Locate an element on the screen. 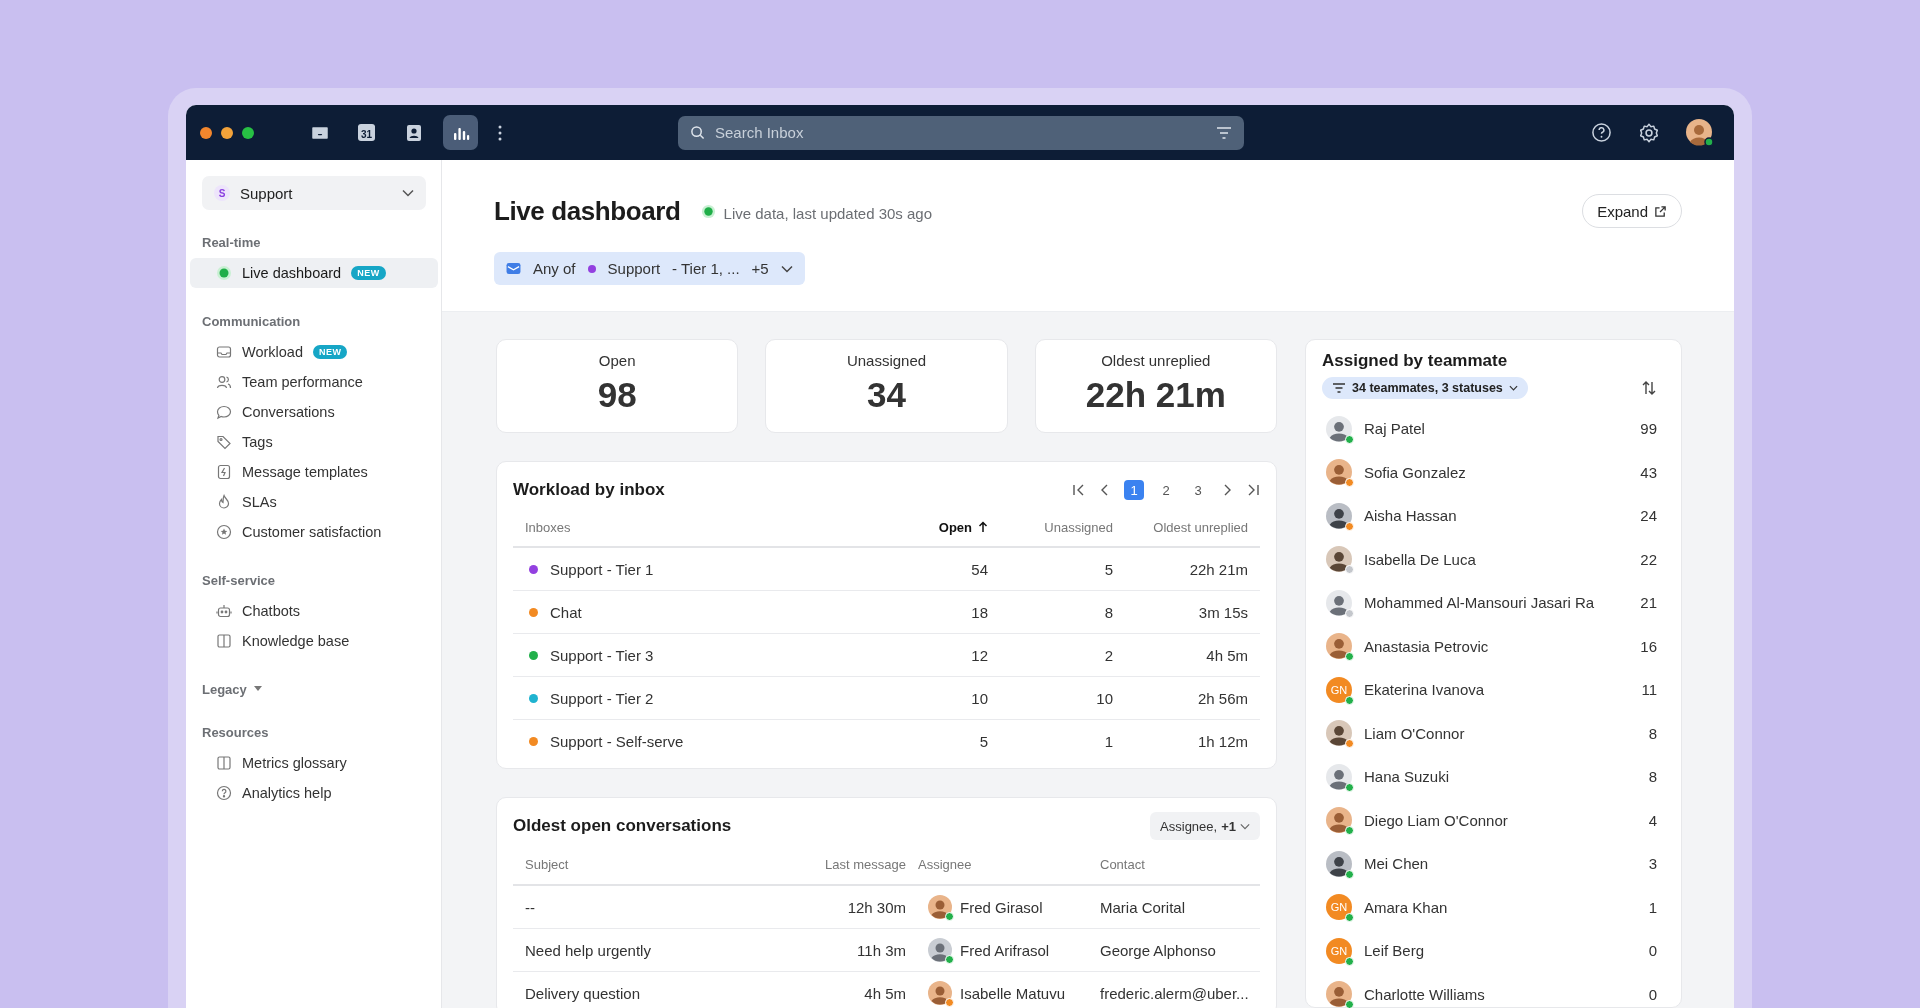 The height and width of the screenshot is (1008, 1920). nav-item: Analytics help is located at coordinates (314, 793).